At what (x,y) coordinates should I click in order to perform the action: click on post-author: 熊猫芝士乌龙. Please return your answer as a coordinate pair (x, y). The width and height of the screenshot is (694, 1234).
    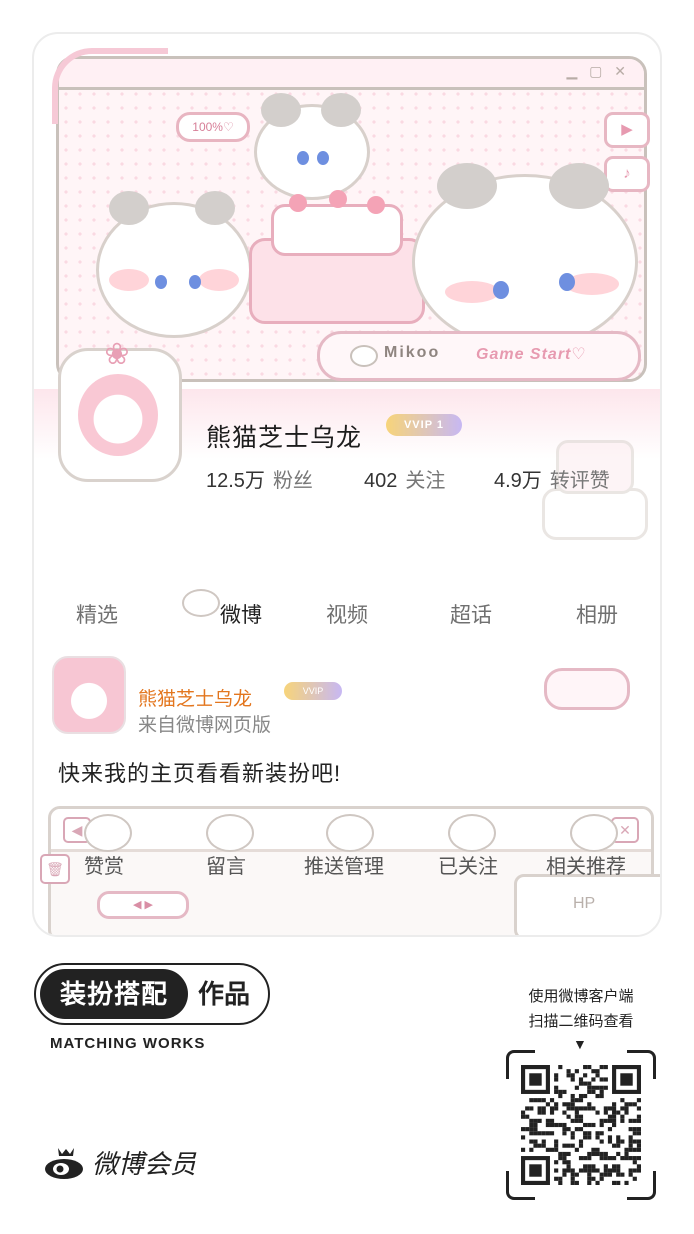
    Looking at the image, I should click on (195, 697).